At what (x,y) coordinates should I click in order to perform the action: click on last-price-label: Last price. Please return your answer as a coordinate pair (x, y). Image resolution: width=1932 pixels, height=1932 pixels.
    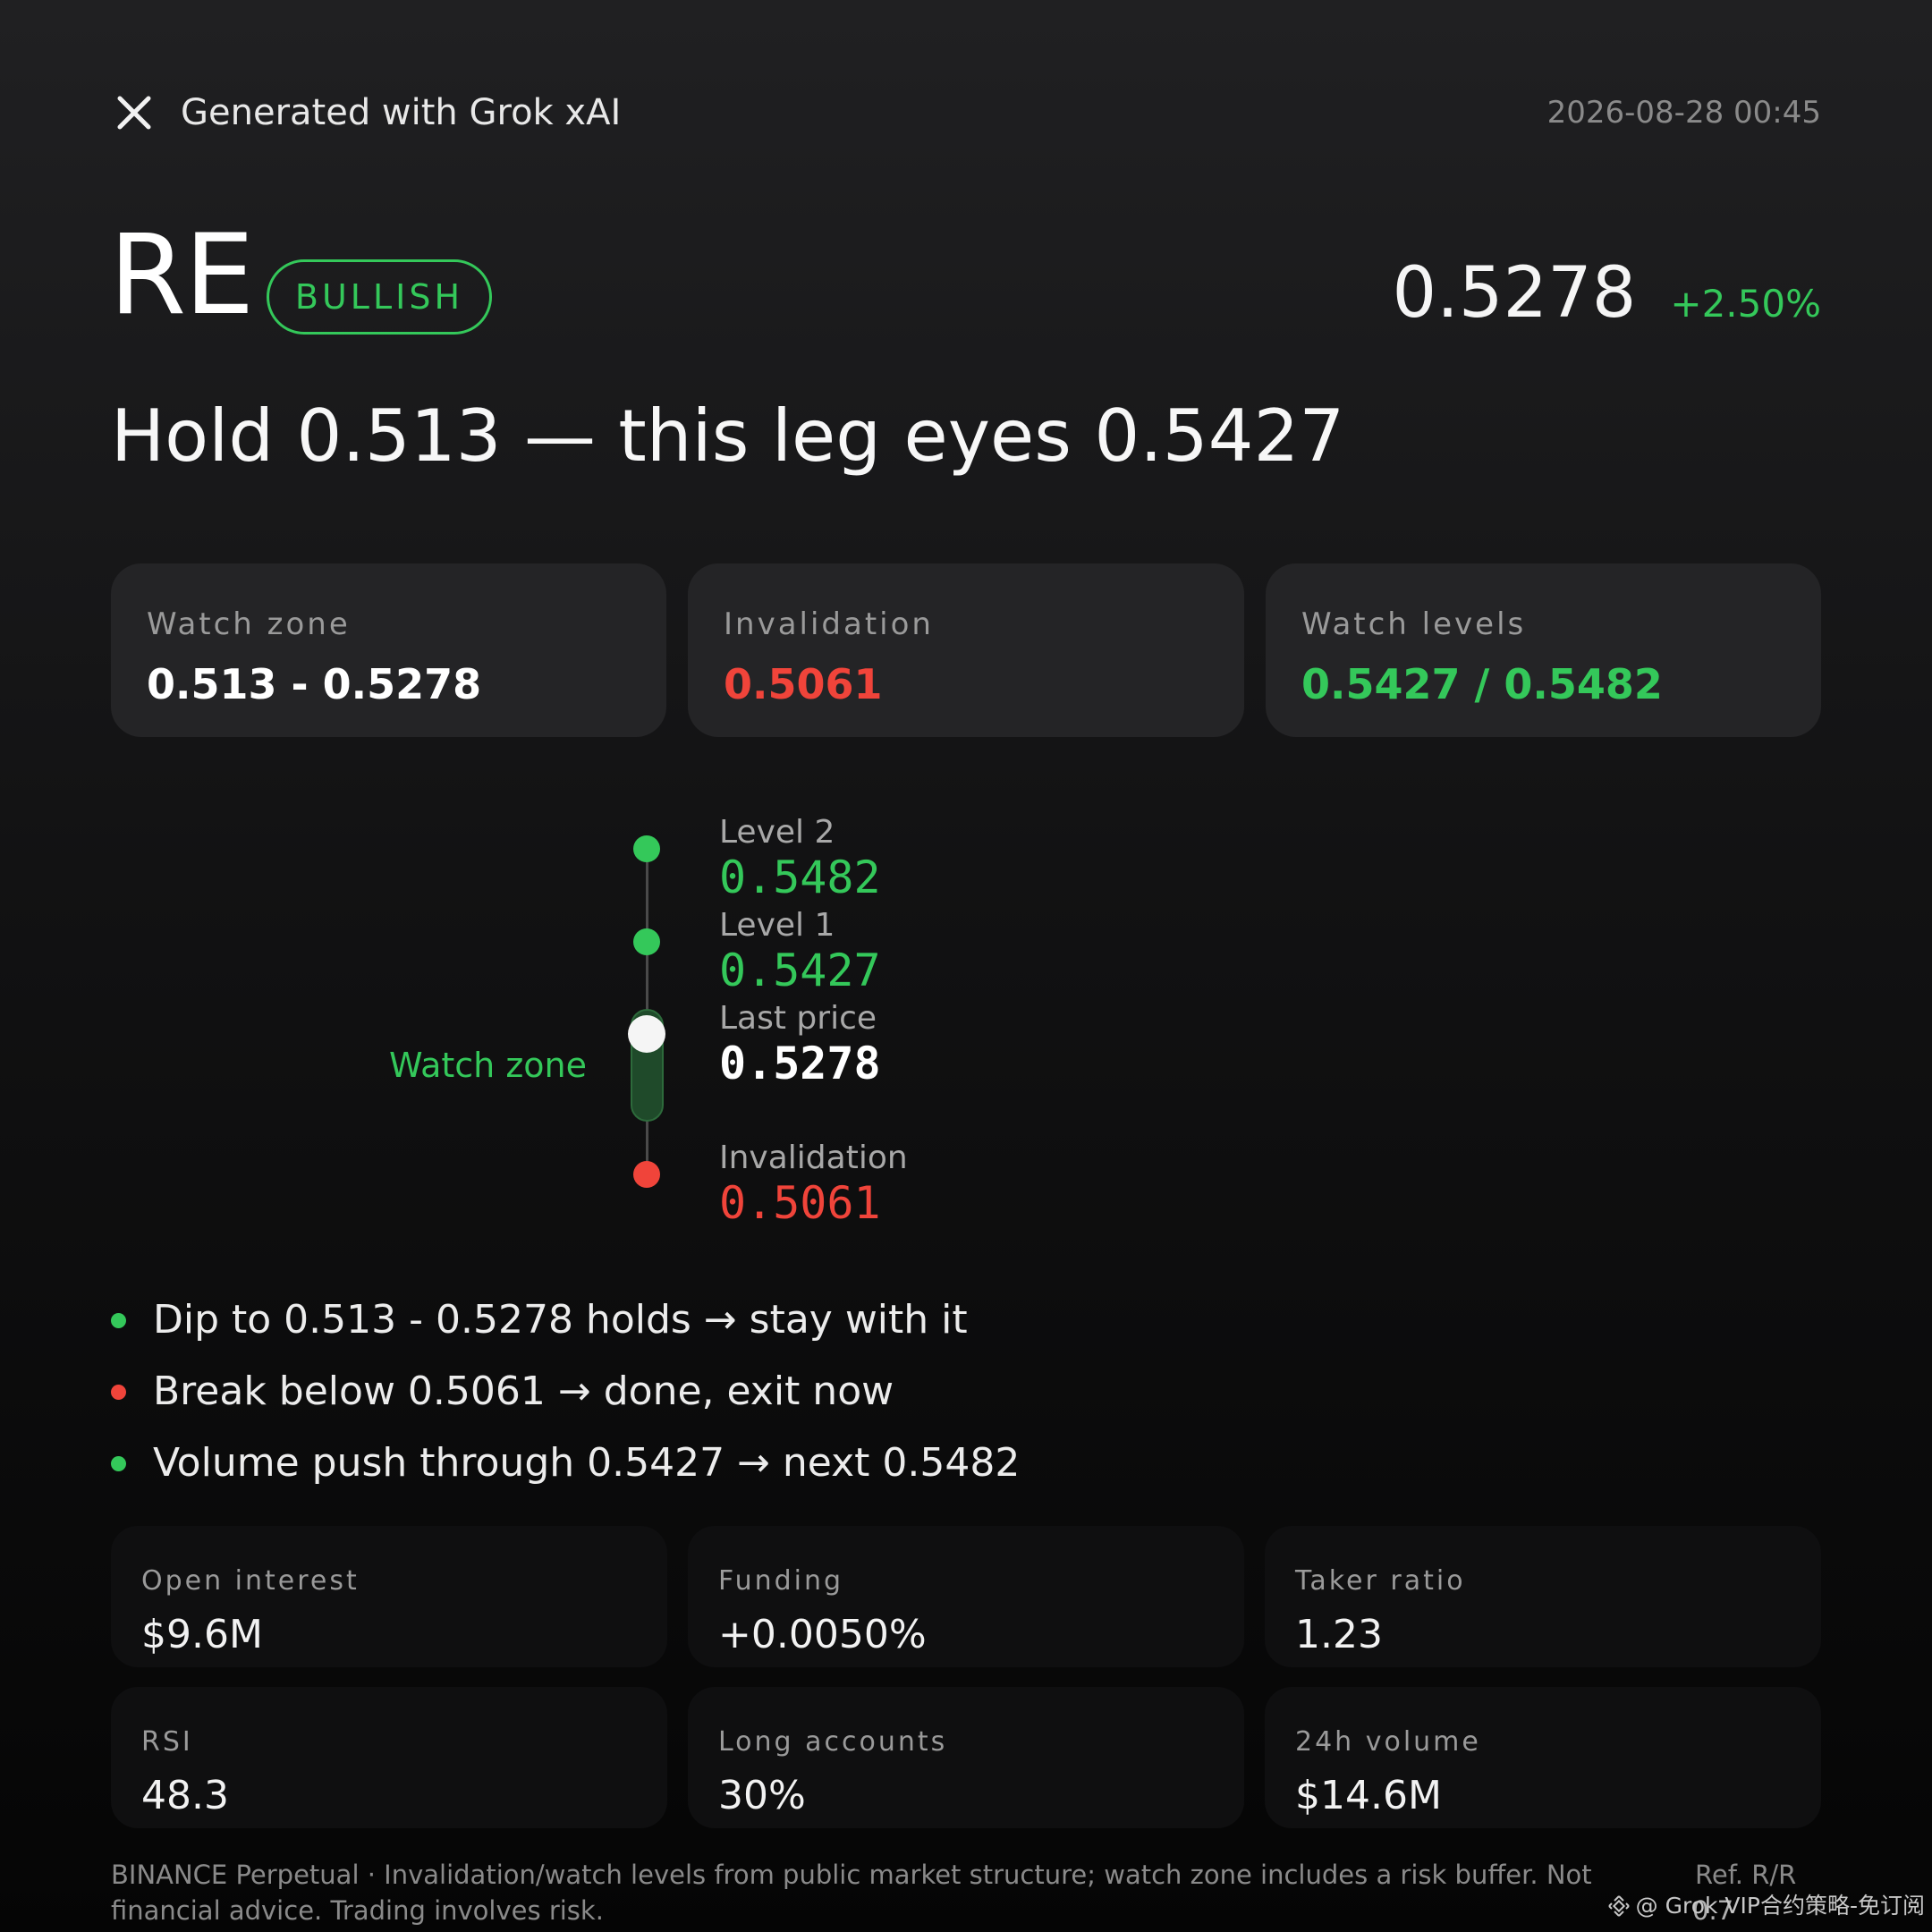
    Looking at the image, I should click on (798, 1018).